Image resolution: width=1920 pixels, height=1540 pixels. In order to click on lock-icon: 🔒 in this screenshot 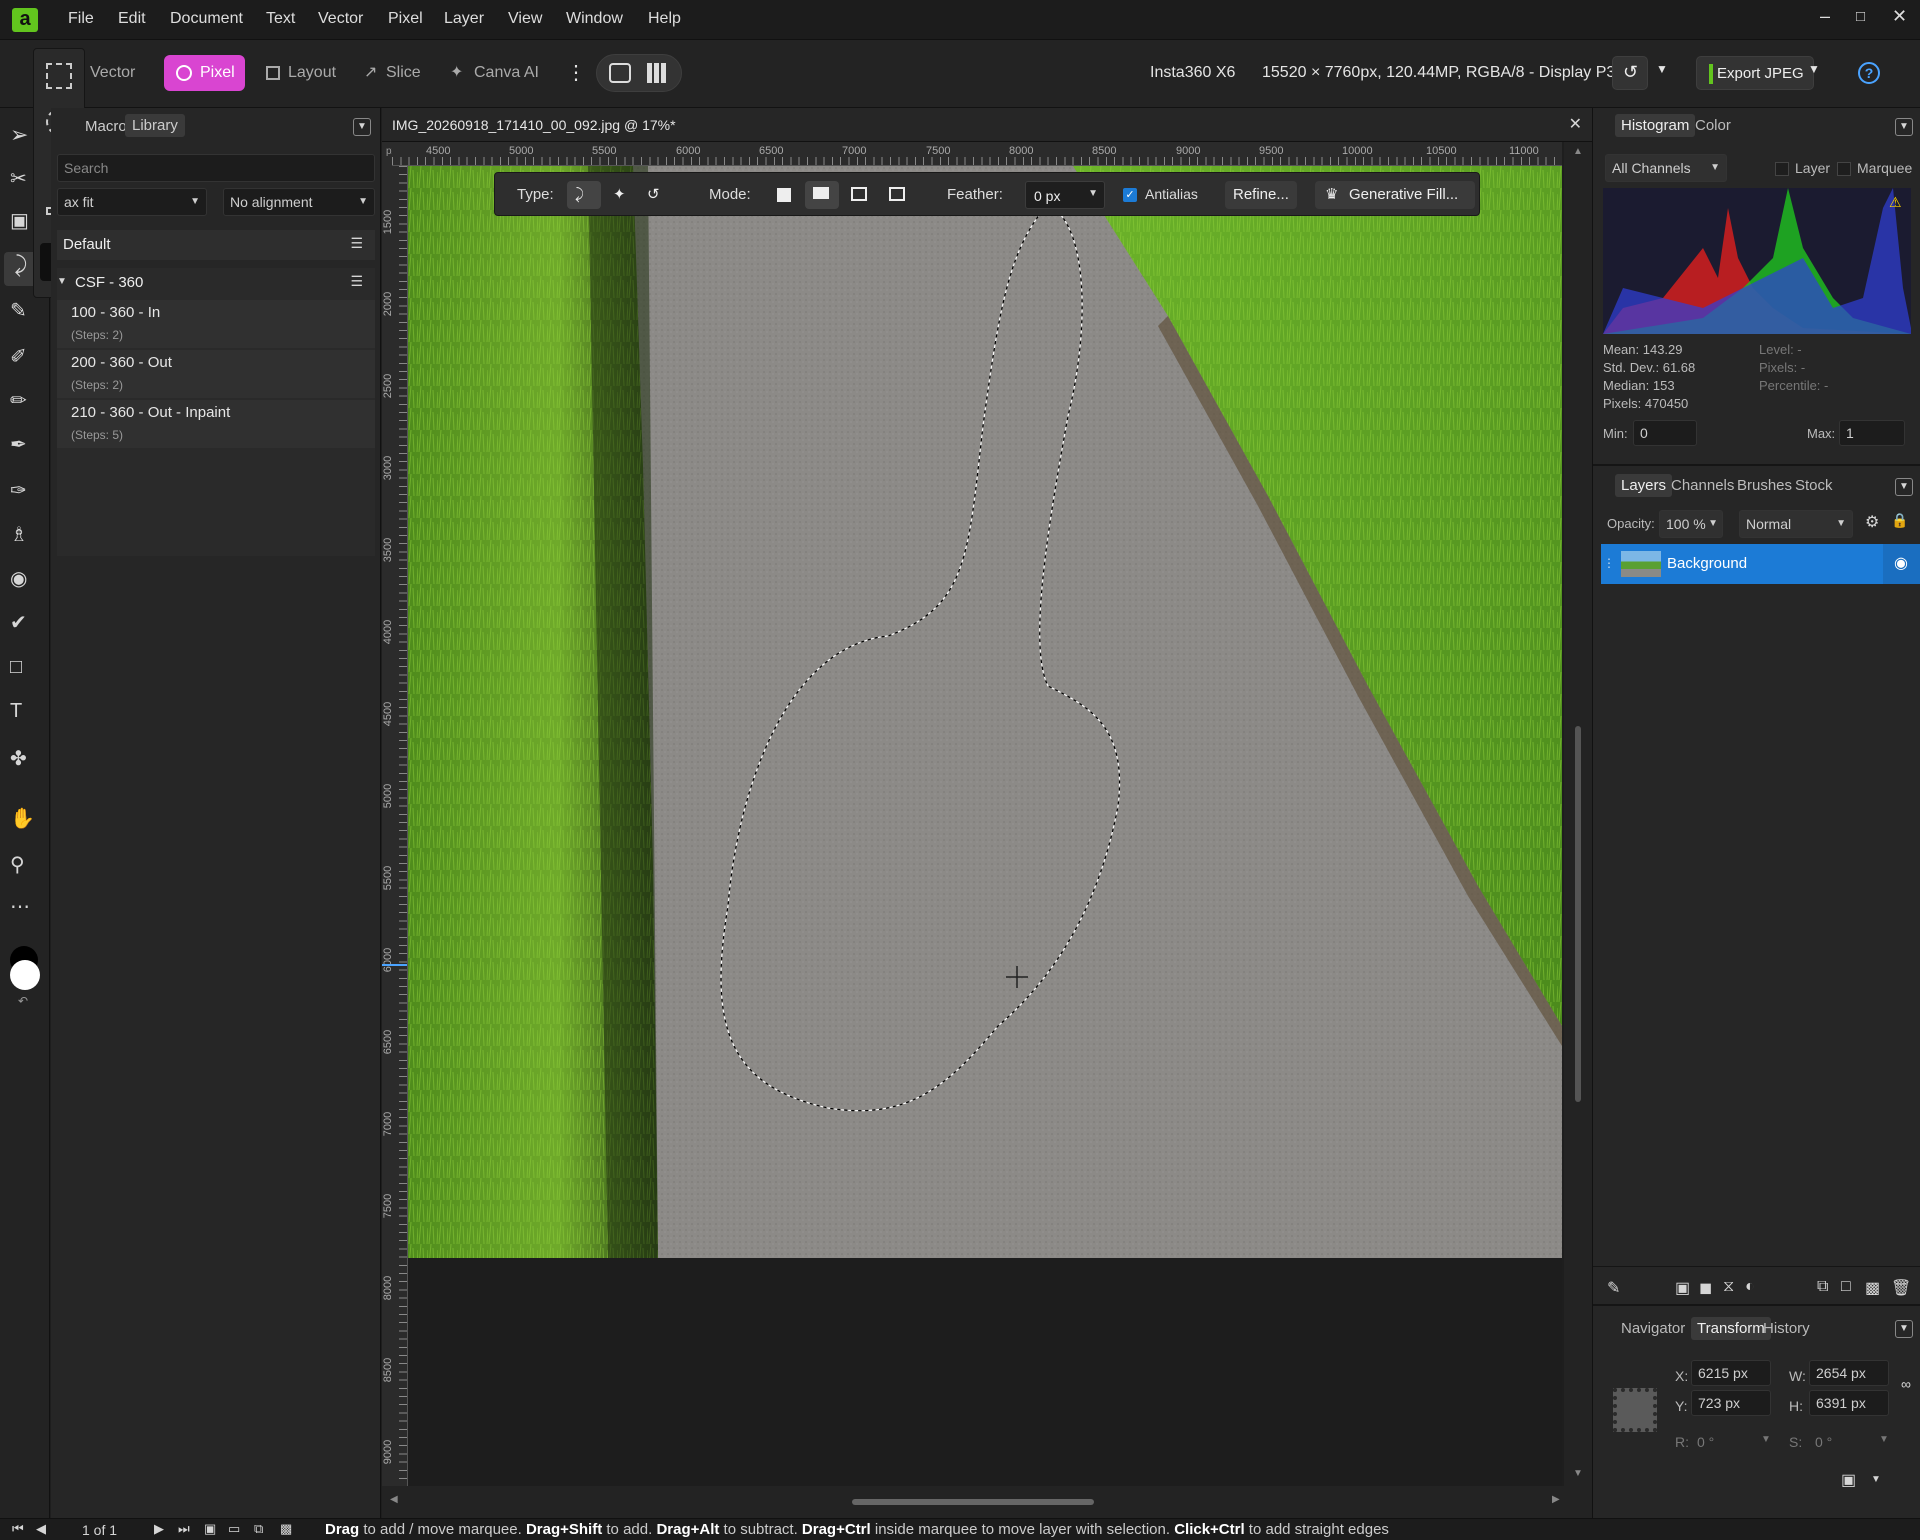, I will do `click(1899, 520)`.